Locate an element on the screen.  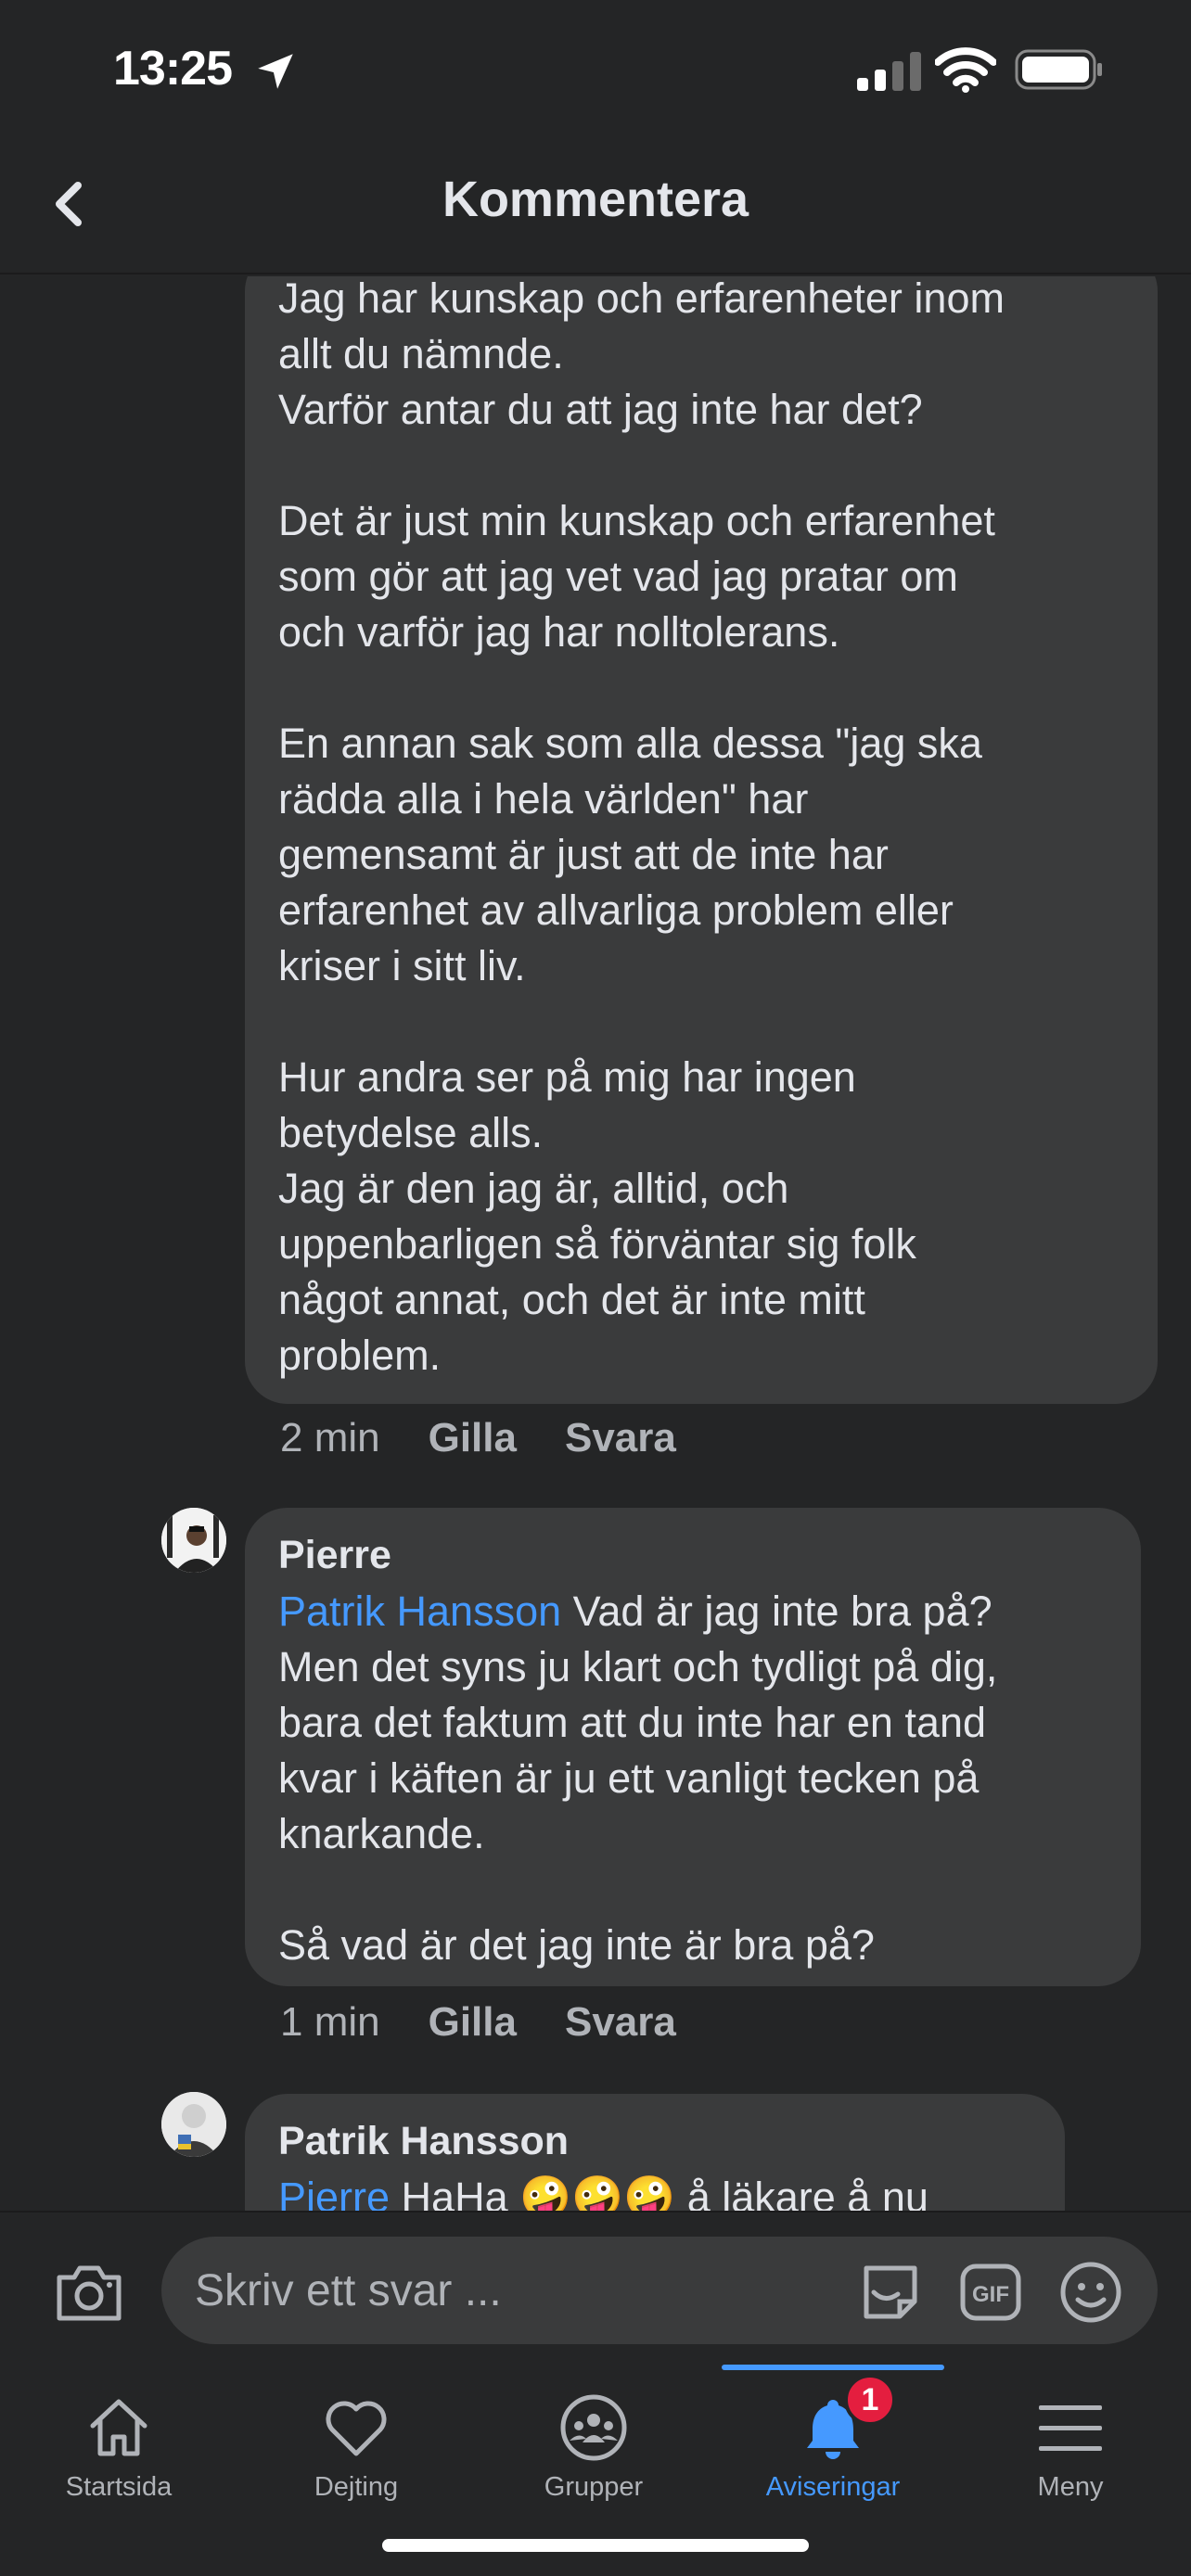
home-icon is located at coordinates (118, 2427).